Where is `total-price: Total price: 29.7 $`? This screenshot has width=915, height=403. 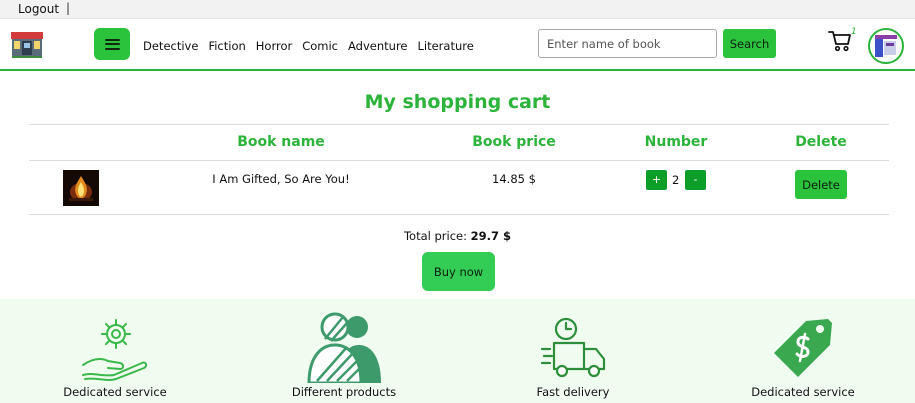 total-price: Total price: 29.7 $ is located at coordinates (457, 236).